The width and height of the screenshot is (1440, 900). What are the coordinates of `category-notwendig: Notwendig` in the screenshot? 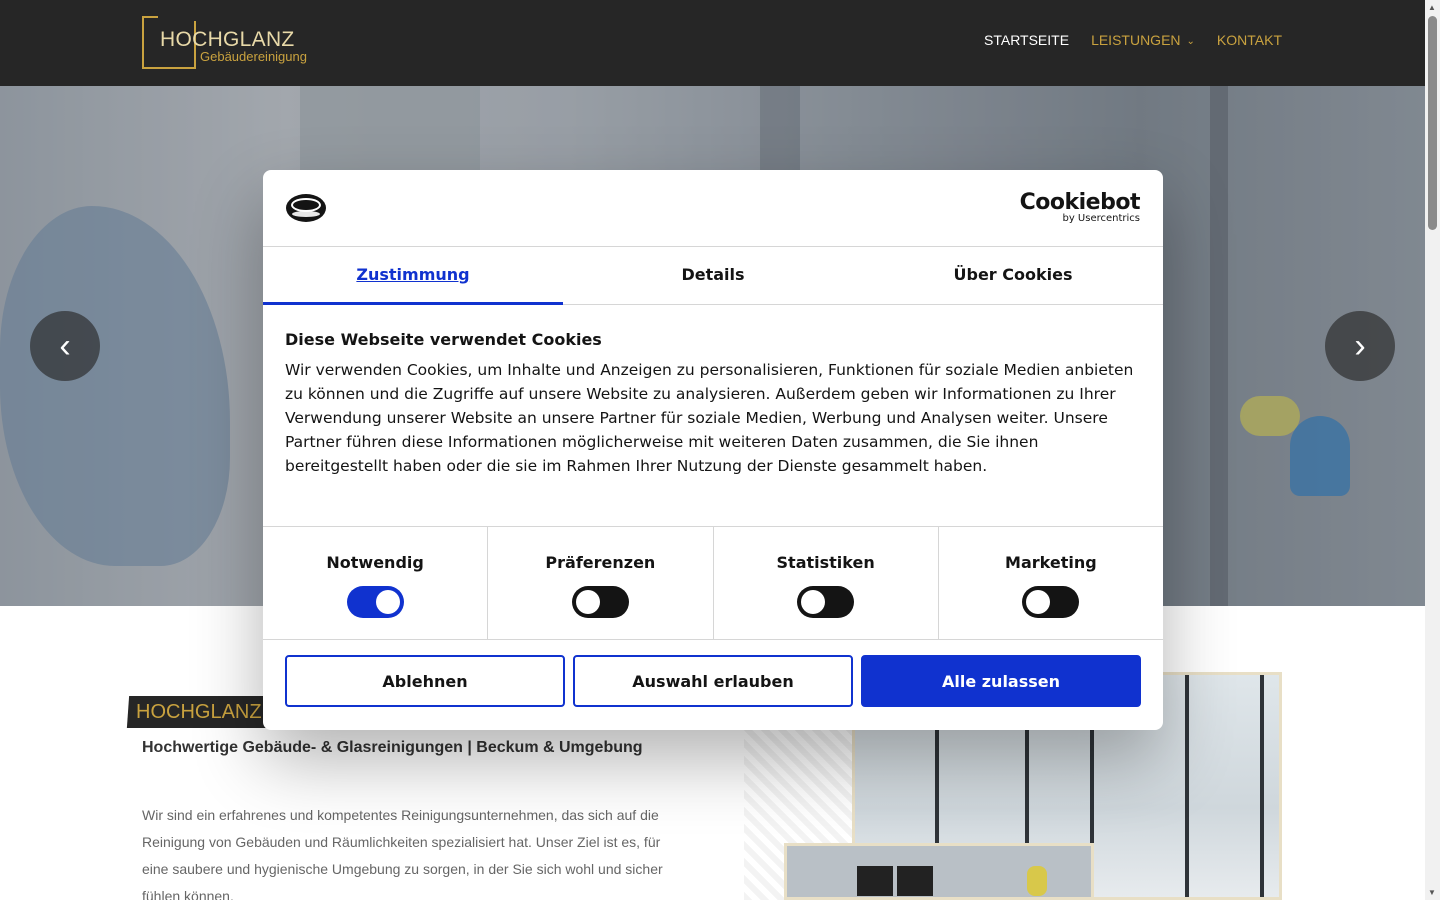 It's located at (376, 583).